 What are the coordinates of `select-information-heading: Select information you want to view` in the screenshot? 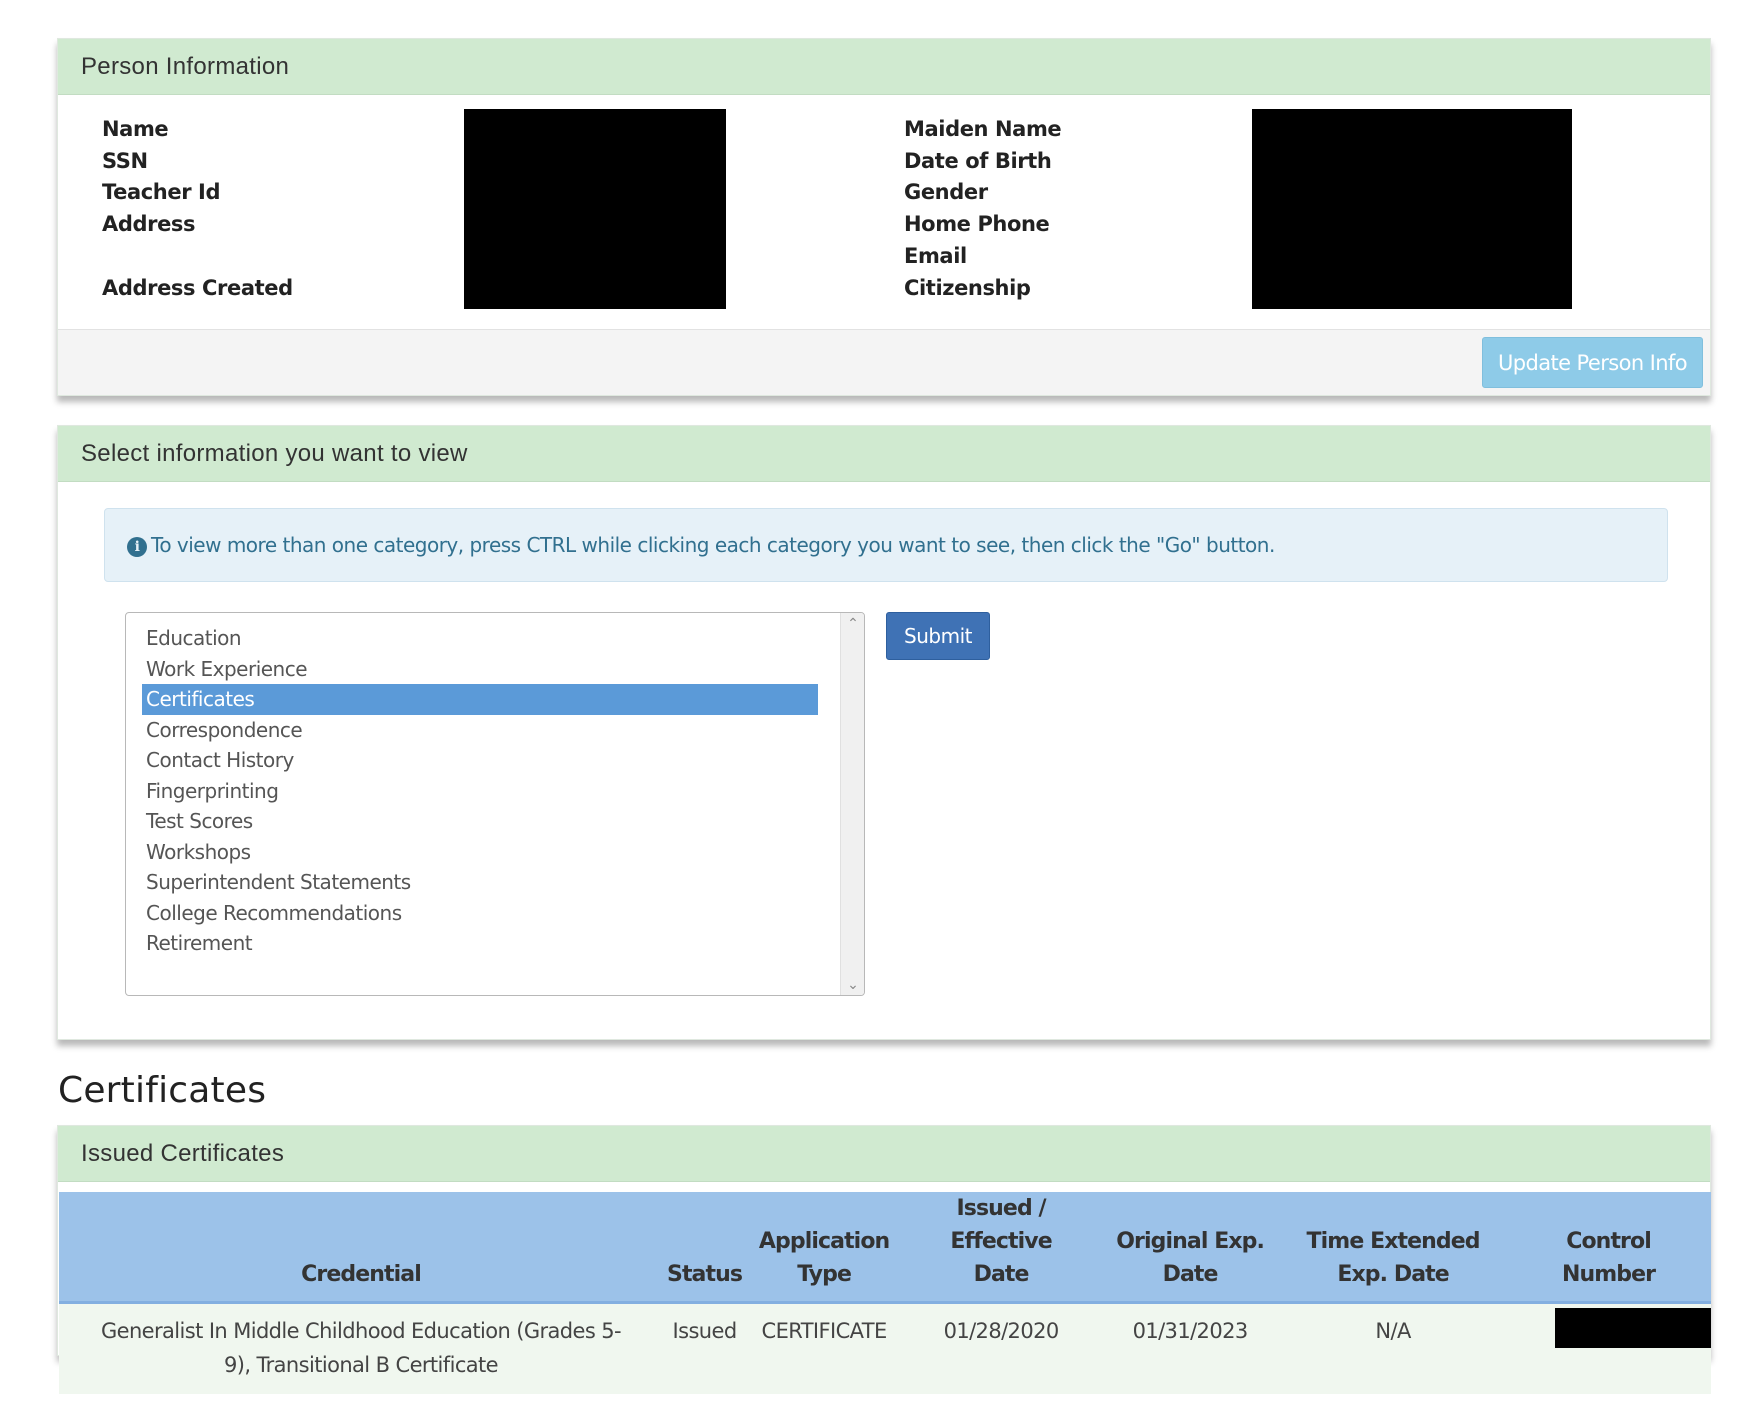 It's located at (884, 454).